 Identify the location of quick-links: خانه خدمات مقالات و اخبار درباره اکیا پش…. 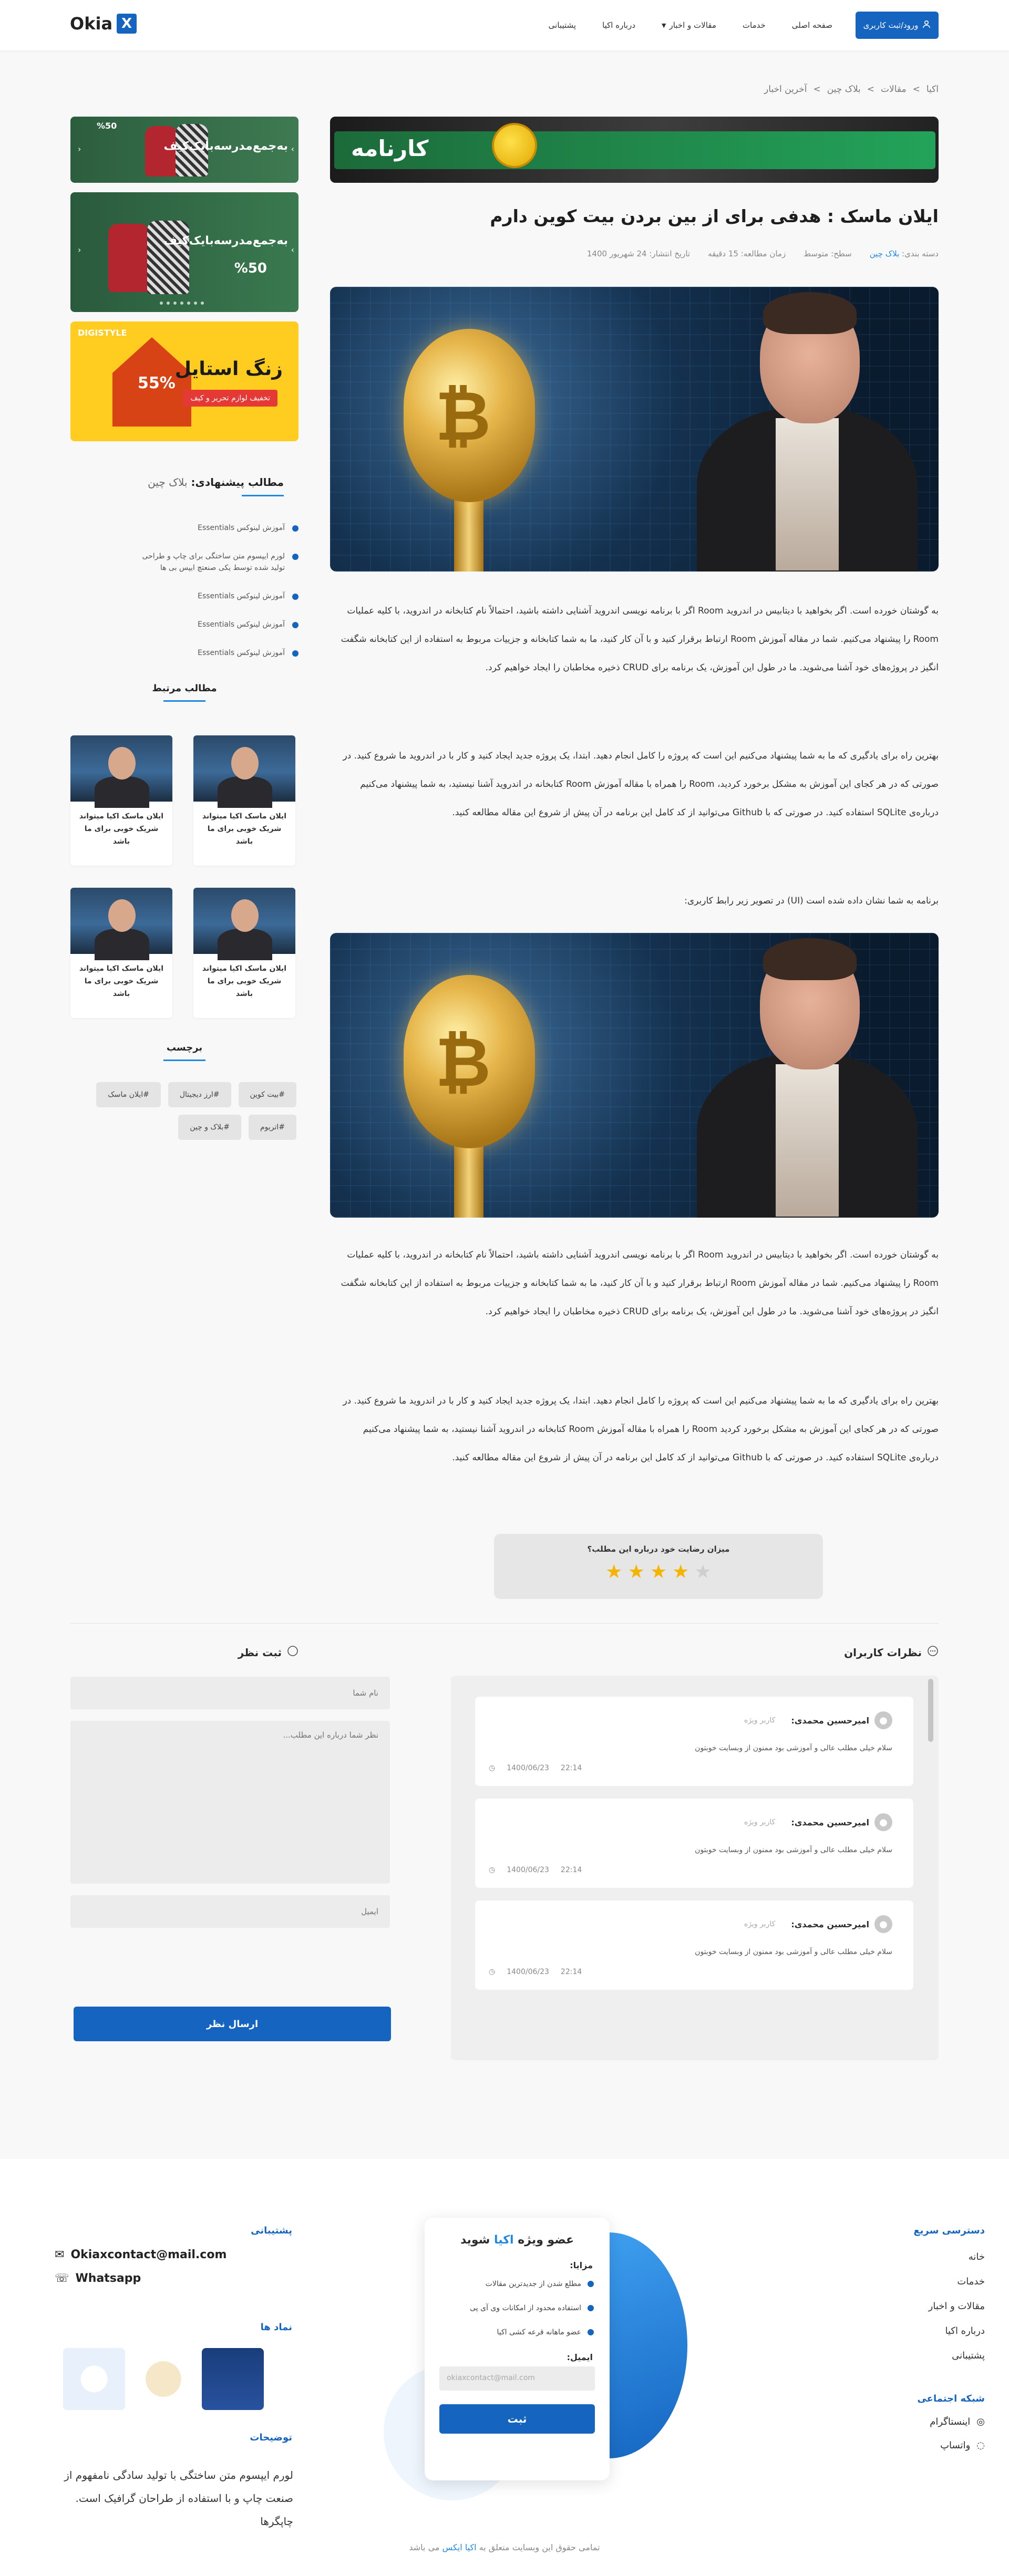
(957, 2313).